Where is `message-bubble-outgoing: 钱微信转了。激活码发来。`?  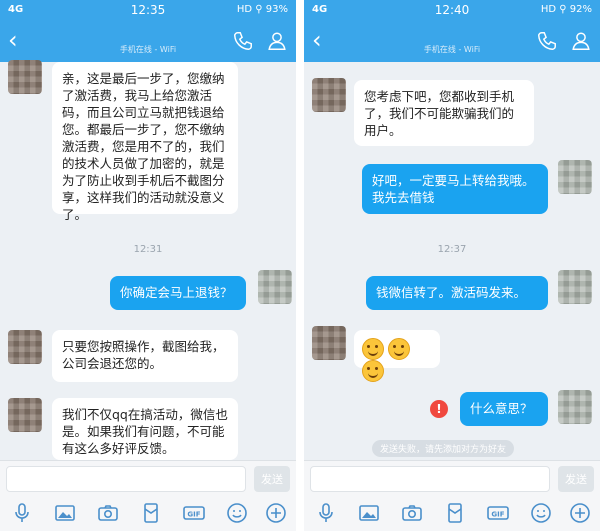 message-bubble-outgoing: 钱微信转了。激活码发来。 is located at coordinates (457, 293).